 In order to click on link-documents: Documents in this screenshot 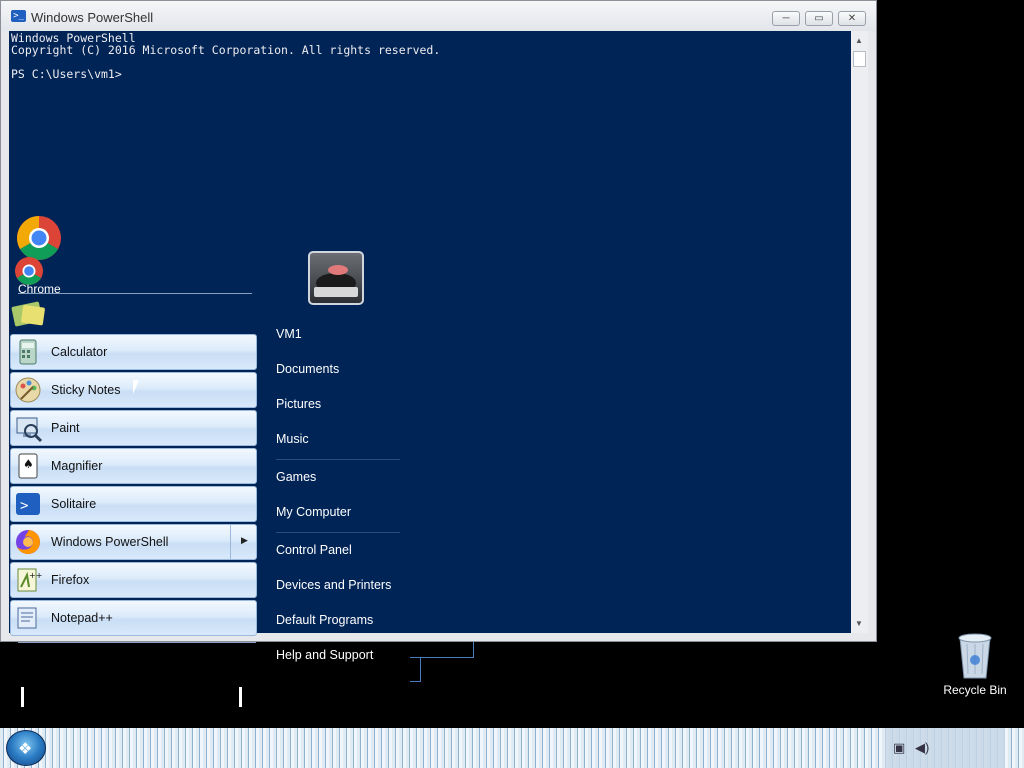, I will do `click(307, 369)`.